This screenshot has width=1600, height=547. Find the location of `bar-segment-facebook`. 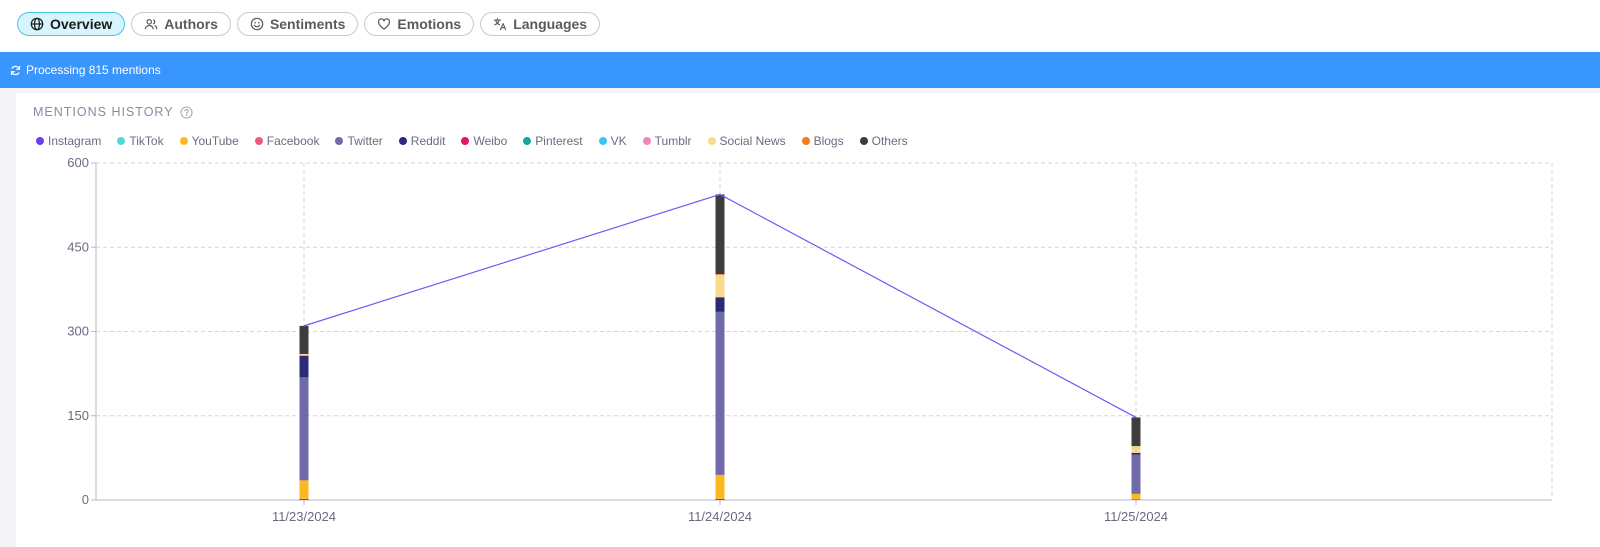

bar-segment-facebook is located at coordinates (720, 475).